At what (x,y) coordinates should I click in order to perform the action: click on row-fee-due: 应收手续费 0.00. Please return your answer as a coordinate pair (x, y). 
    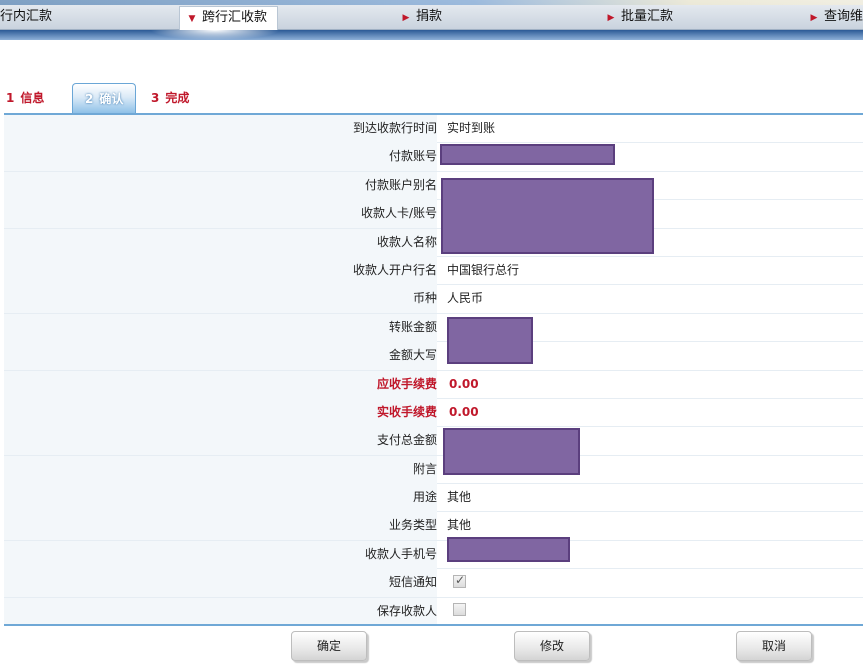
    Looking at the image, I should click on (433, 384).